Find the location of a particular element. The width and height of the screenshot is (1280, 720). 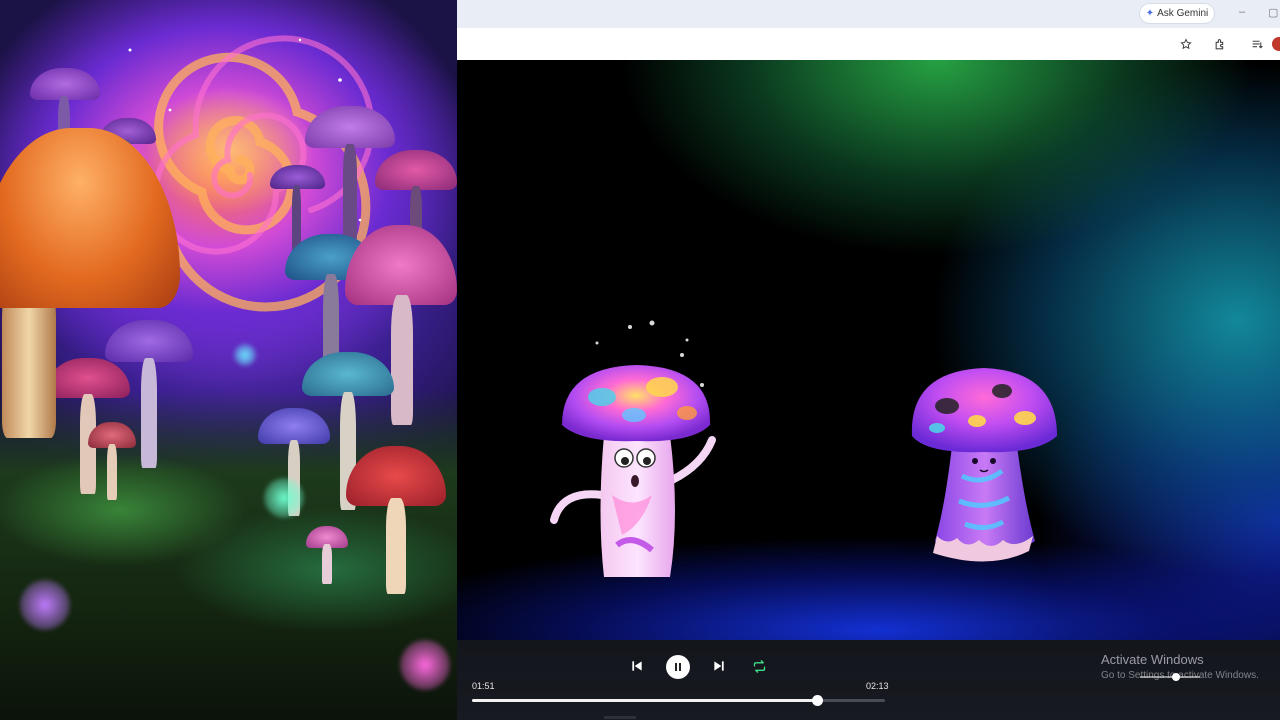

next-track-button is located at coordinates (719, 666).